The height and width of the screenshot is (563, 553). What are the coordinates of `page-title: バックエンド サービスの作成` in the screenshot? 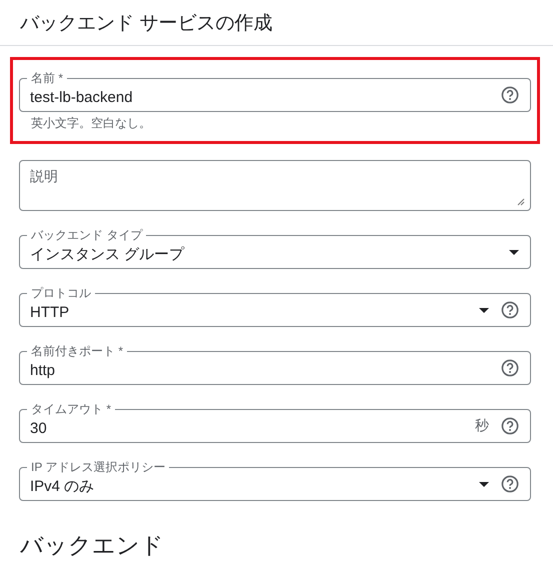 It's located at (146, 24).